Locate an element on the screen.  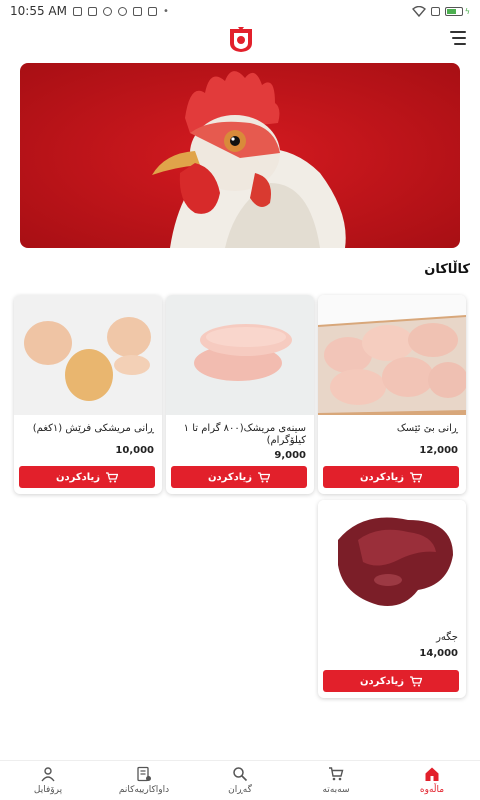
product-price: 10,000 is located at coordinates (134, 450).